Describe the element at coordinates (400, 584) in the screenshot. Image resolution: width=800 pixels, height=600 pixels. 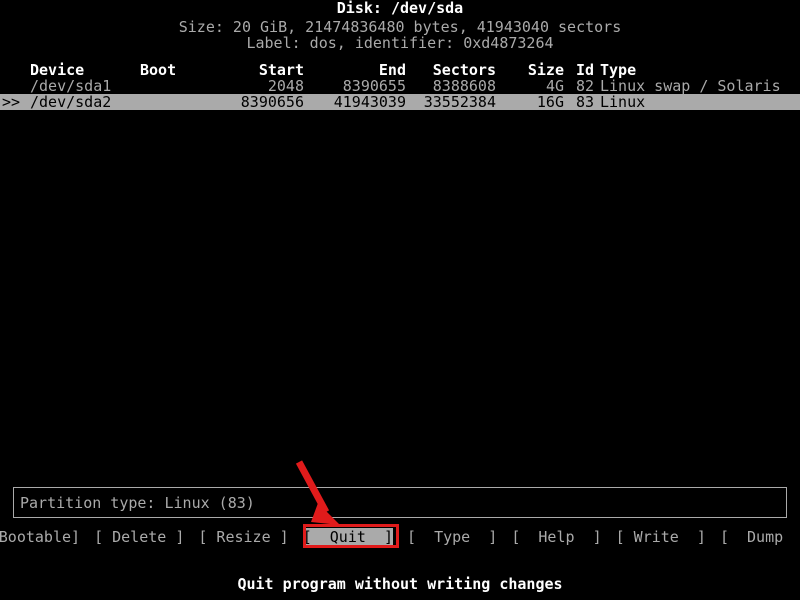
I see `status-hint-line: Quit program without writing changes` at that location.